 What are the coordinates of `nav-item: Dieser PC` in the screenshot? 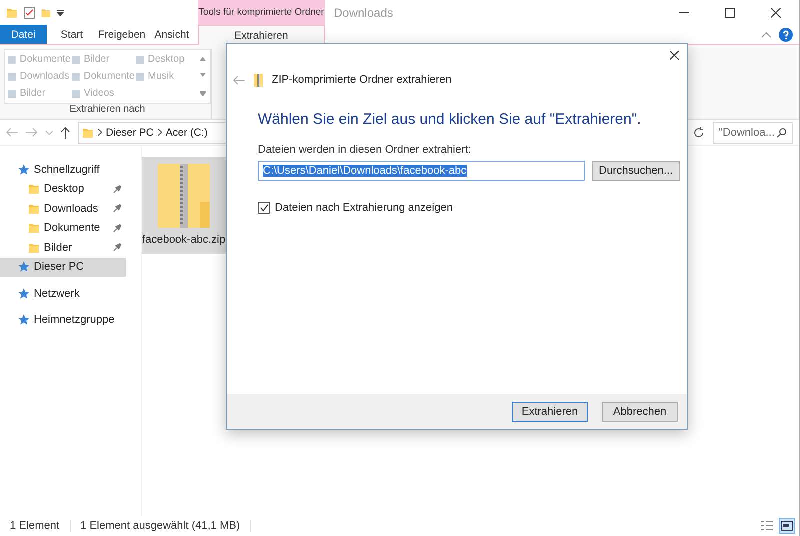 It's located at (63, 267).